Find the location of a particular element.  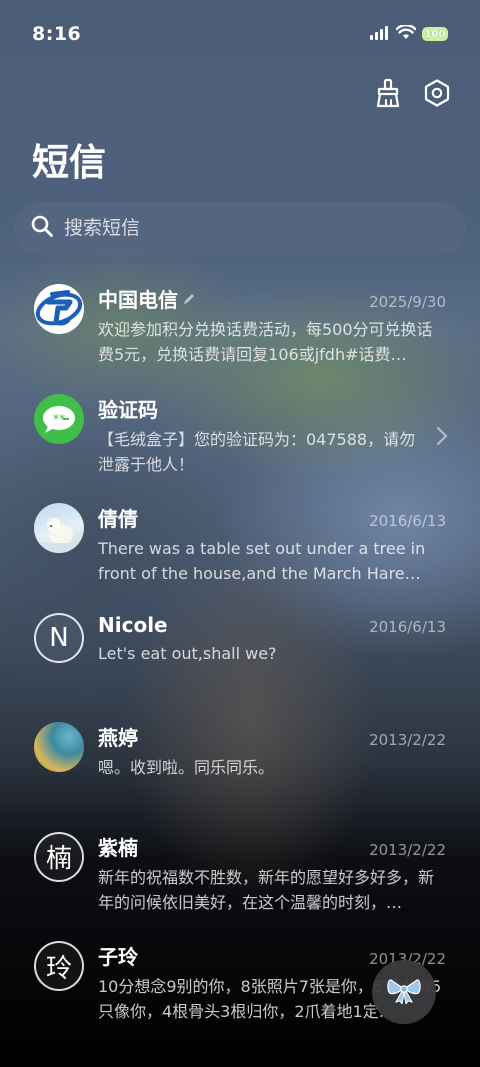

conversation-preview: 【毛绒盒子】您的验证码为：047588，请勿泄露于他人！ is located at coordinates (257, 451).